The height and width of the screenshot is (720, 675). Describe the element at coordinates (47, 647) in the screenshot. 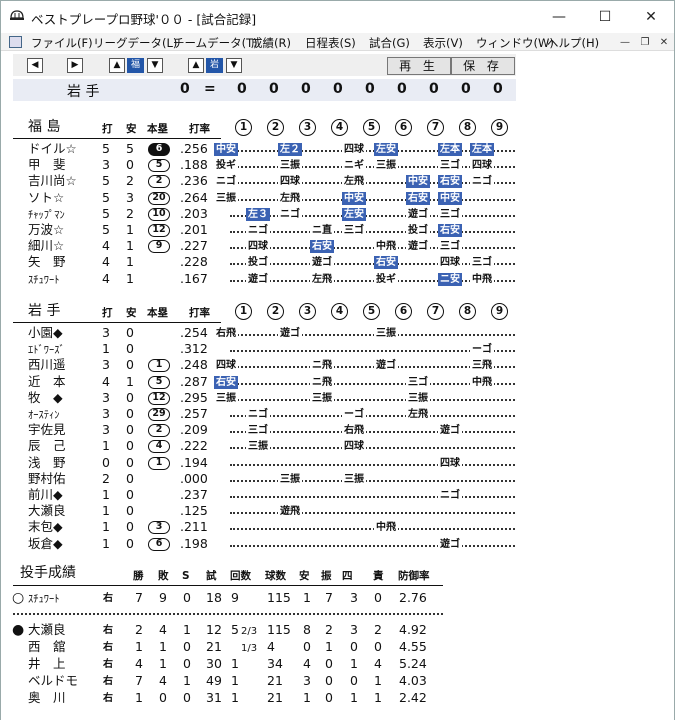

I see `pitcher-name: 西 舘` at that location.